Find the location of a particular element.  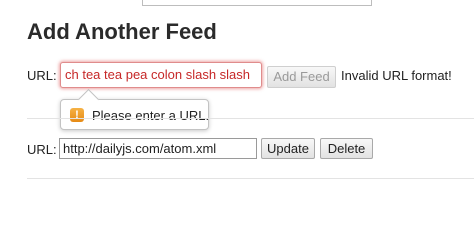

update-button: Update is located at coordinates (288, 148).